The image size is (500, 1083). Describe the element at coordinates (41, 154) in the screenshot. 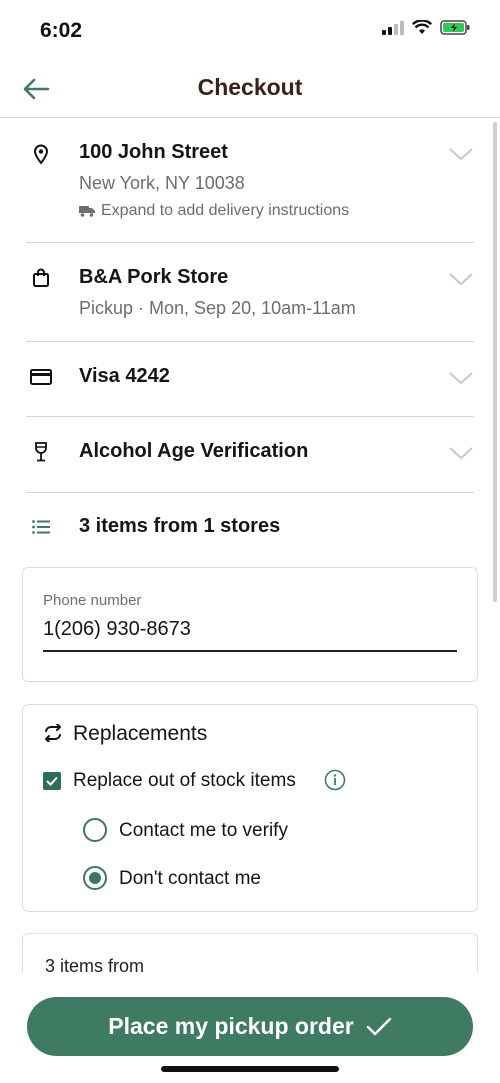

I see `location-pin-icon` at that location.